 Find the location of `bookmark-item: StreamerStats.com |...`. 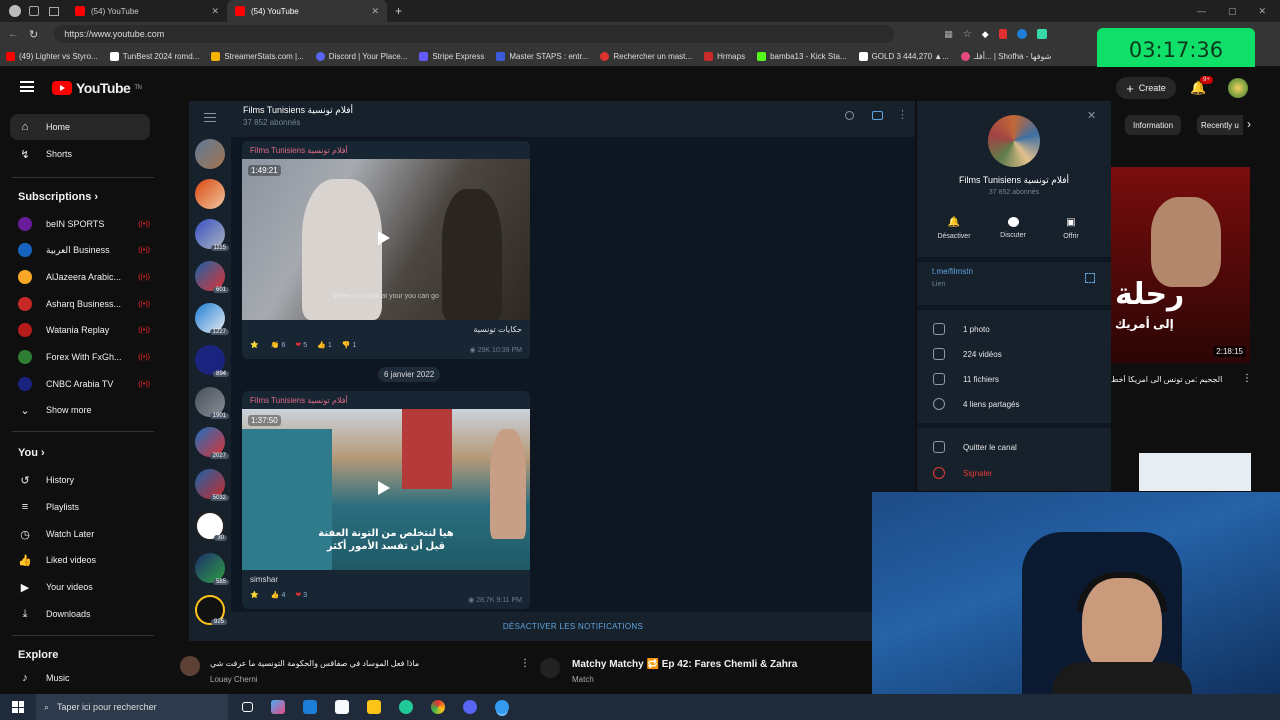

bookmark-item: StreamerStats.com |... is located at coordinates (257, 56).